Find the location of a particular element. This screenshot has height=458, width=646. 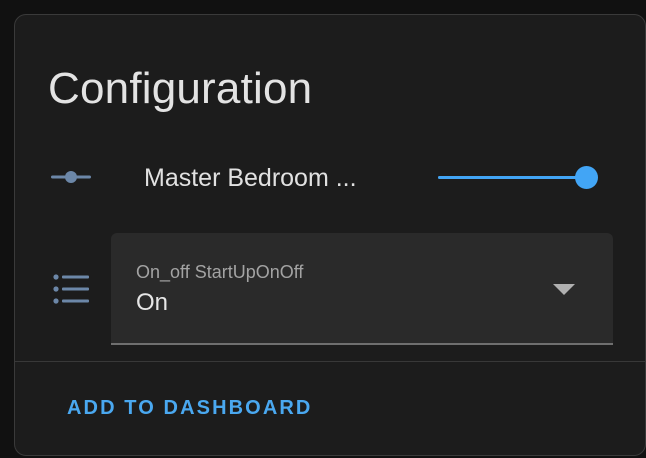

select-label: On_off StartUpOnOff is located at coordinates (220, 272).